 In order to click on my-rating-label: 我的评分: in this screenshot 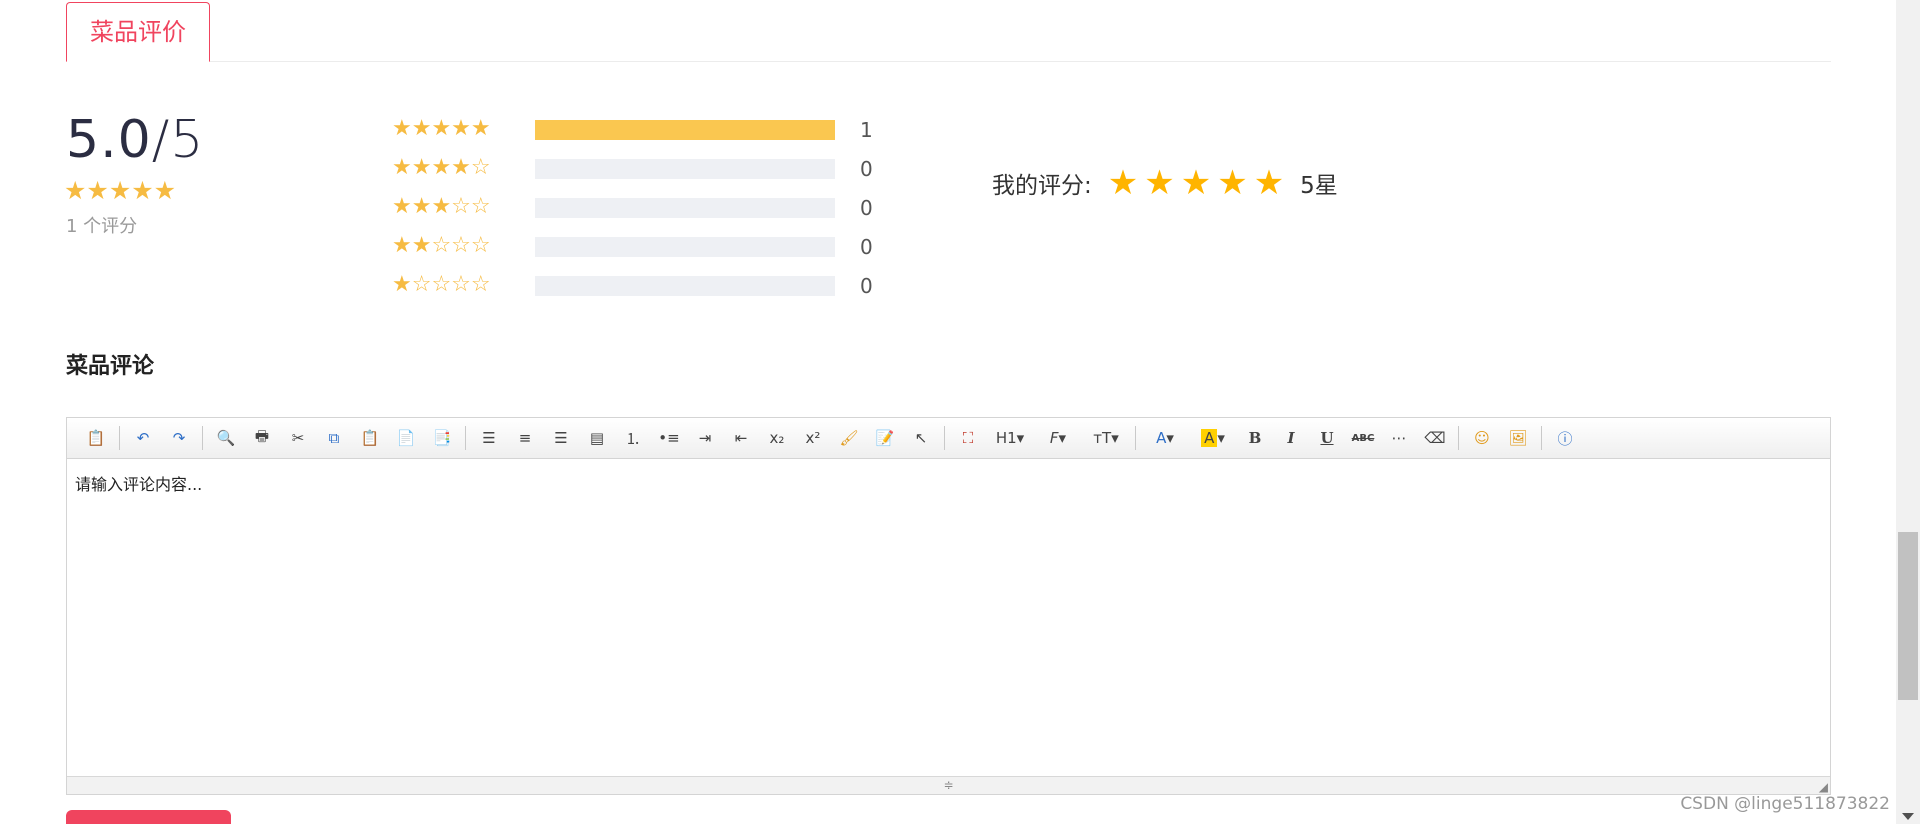, I will do `click(1042, 186)`.